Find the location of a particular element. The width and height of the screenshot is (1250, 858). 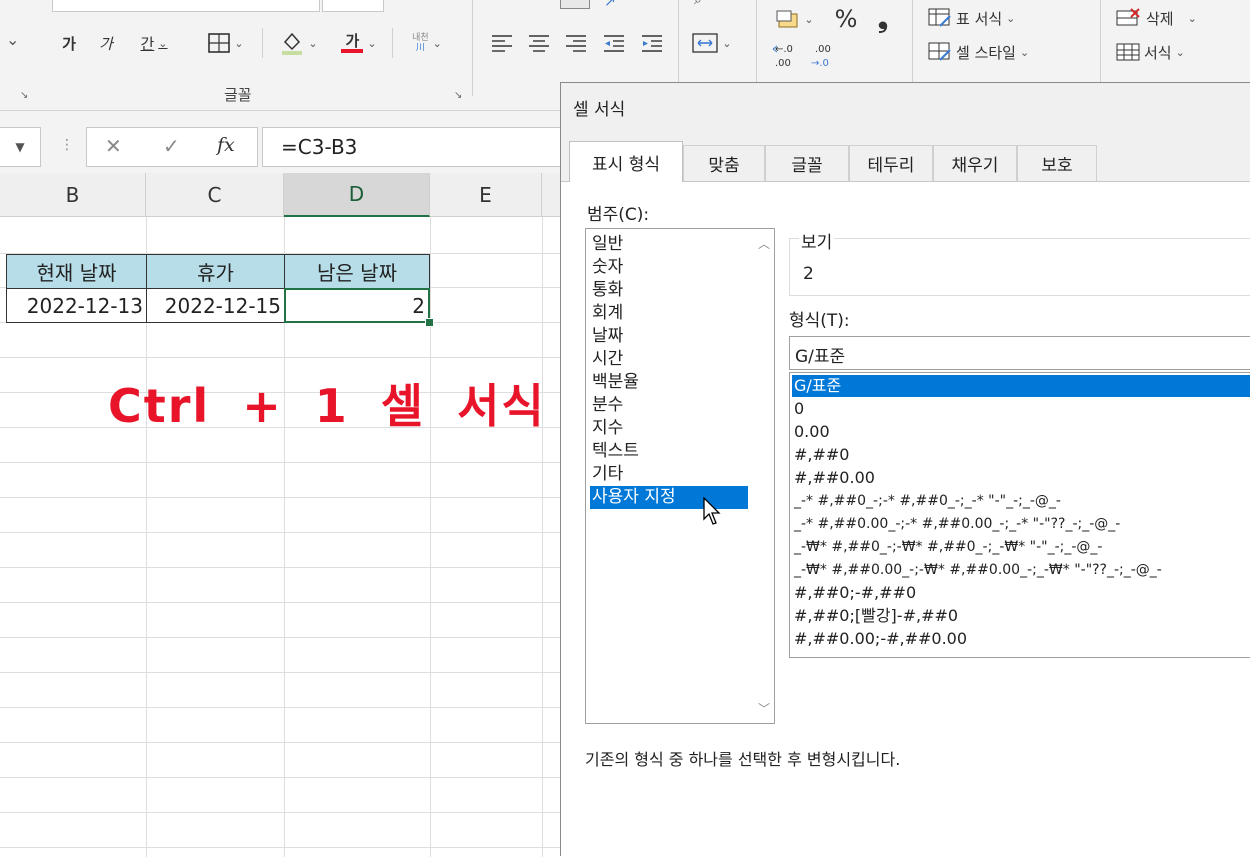

svg-text: →.0 is located at coordinates (820, 63).